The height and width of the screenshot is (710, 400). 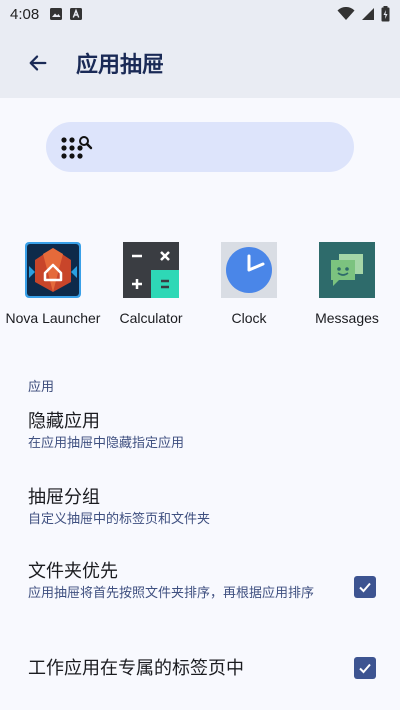 I want to click on signal-icon, so click(x=368, y=14).